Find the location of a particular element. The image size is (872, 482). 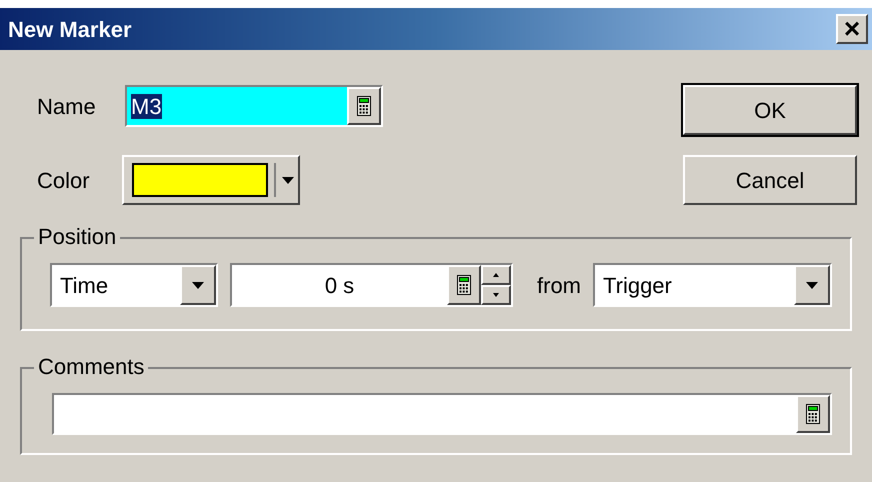

dropdown: Time is located at coordinates (134, 285).